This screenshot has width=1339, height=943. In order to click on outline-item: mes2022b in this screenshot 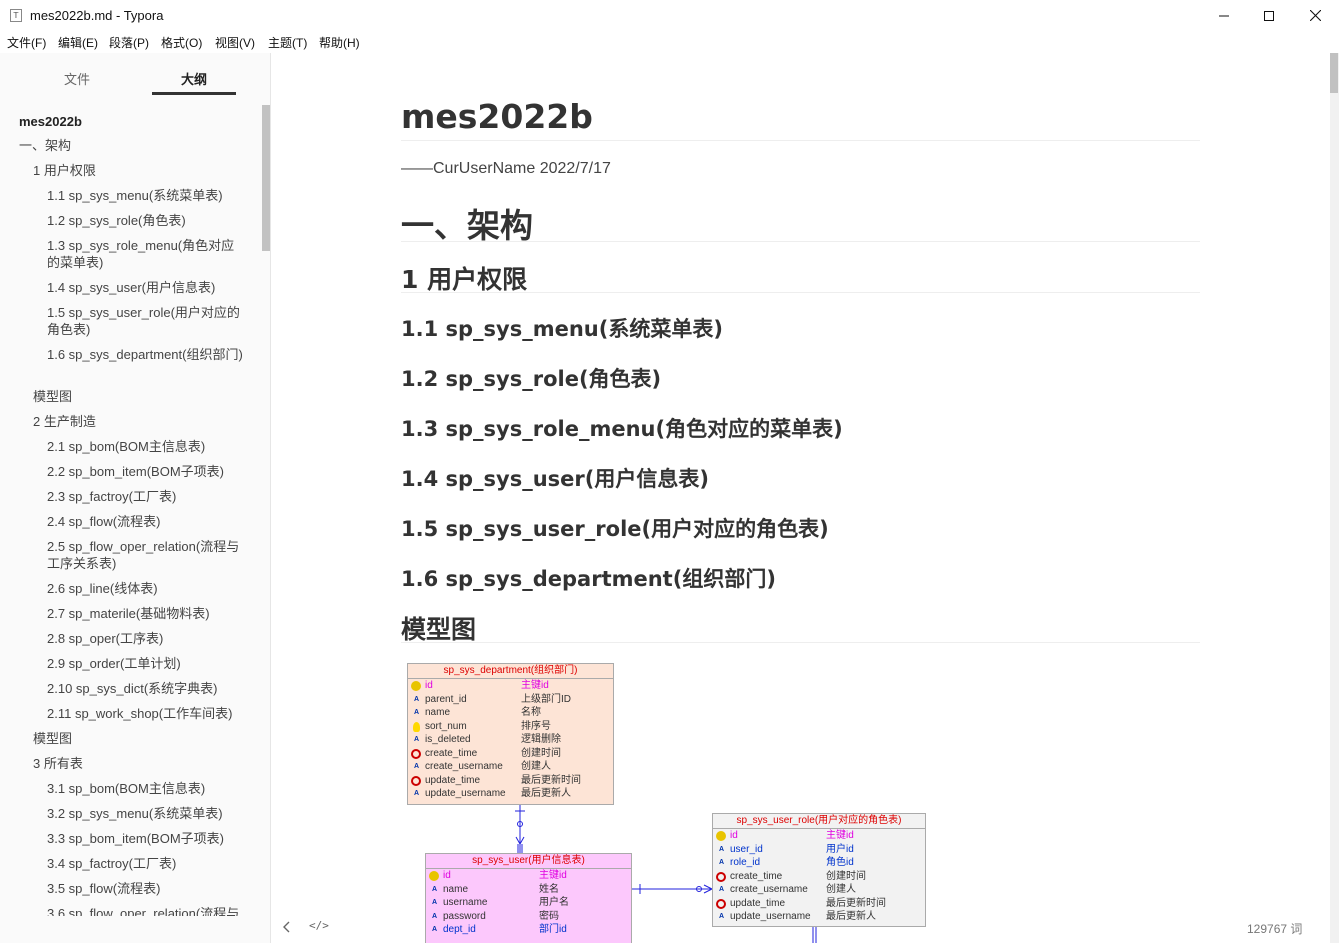, I will do `click(50, 121)`.